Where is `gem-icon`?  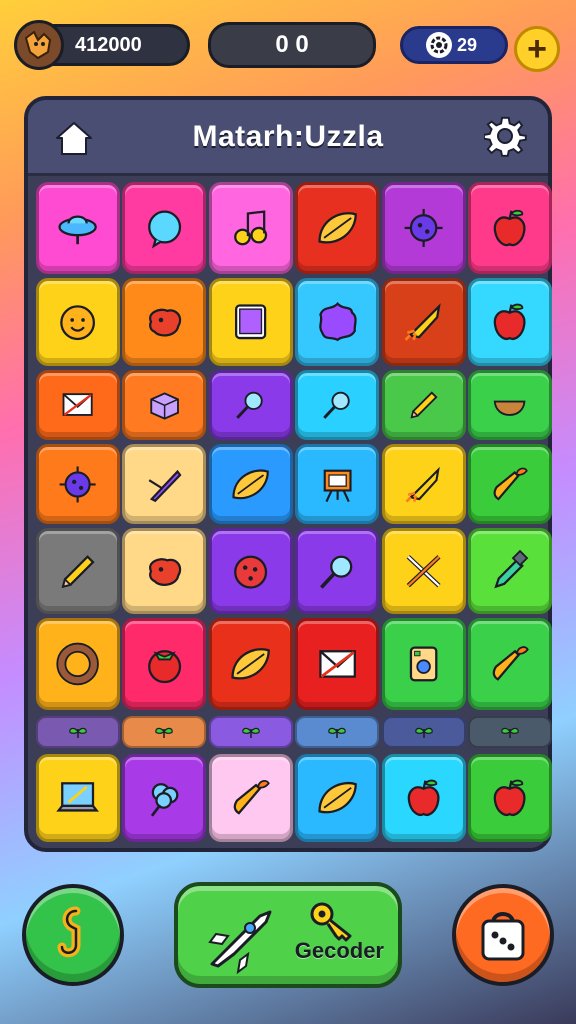 gem-icon is located at coordinates (439, 45).